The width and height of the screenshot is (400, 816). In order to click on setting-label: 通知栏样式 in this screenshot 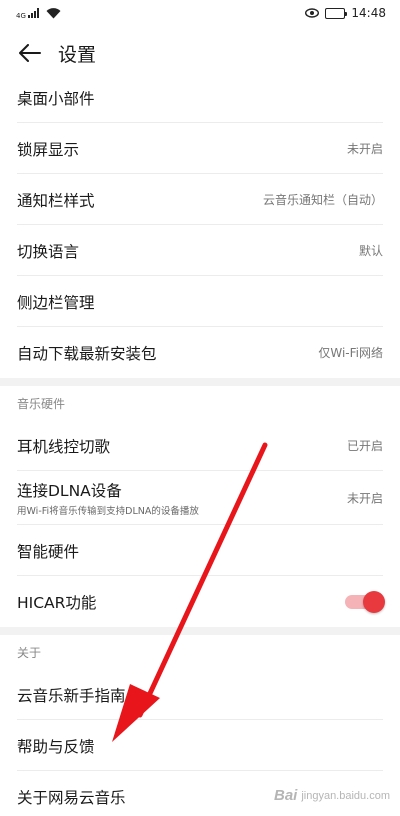, I will do `click(56, 200)`.